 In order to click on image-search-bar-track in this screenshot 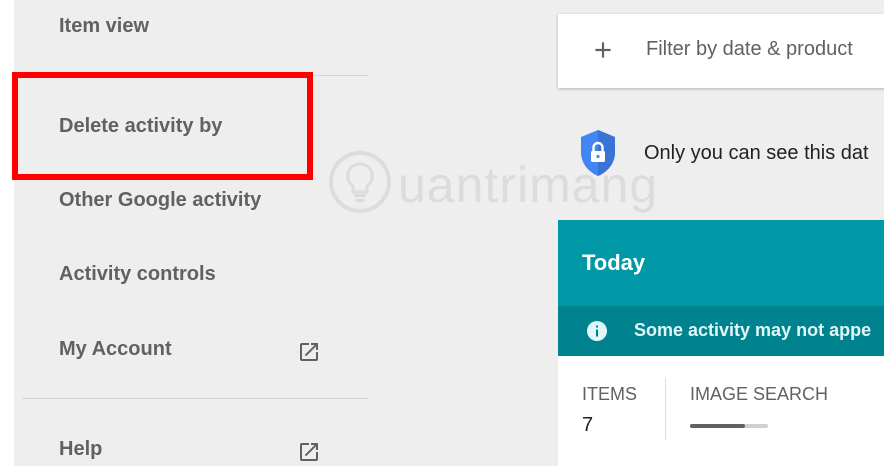, I will do `click(729, 426)`.